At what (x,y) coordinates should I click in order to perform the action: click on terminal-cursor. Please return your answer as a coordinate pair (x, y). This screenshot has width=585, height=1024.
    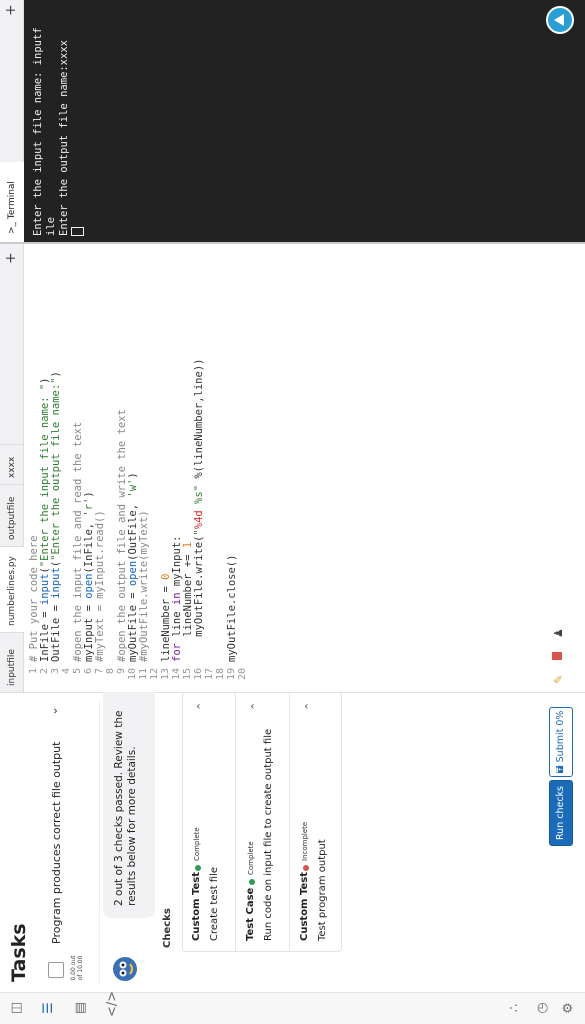
    Looking at the image, I should click on (77, 231).